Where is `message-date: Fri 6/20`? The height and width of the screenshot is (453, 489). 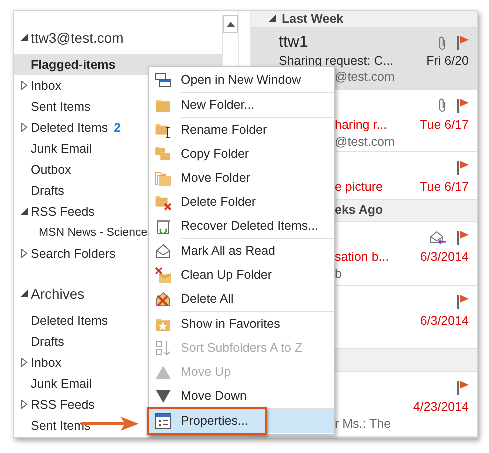 message-date: Fri 6/20 is located at coordinates (447, 61).